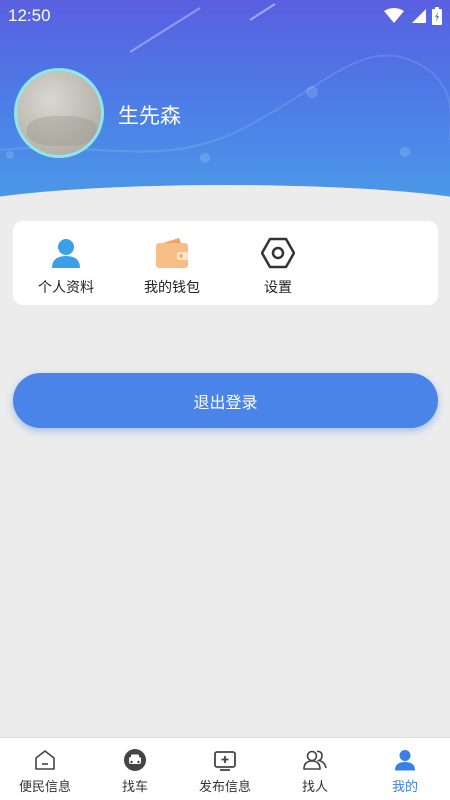 The width and height of the screenshot is (450, 800). I want to click on menu-card: 个人资料 我的钱包 设置, so click(225, 263).